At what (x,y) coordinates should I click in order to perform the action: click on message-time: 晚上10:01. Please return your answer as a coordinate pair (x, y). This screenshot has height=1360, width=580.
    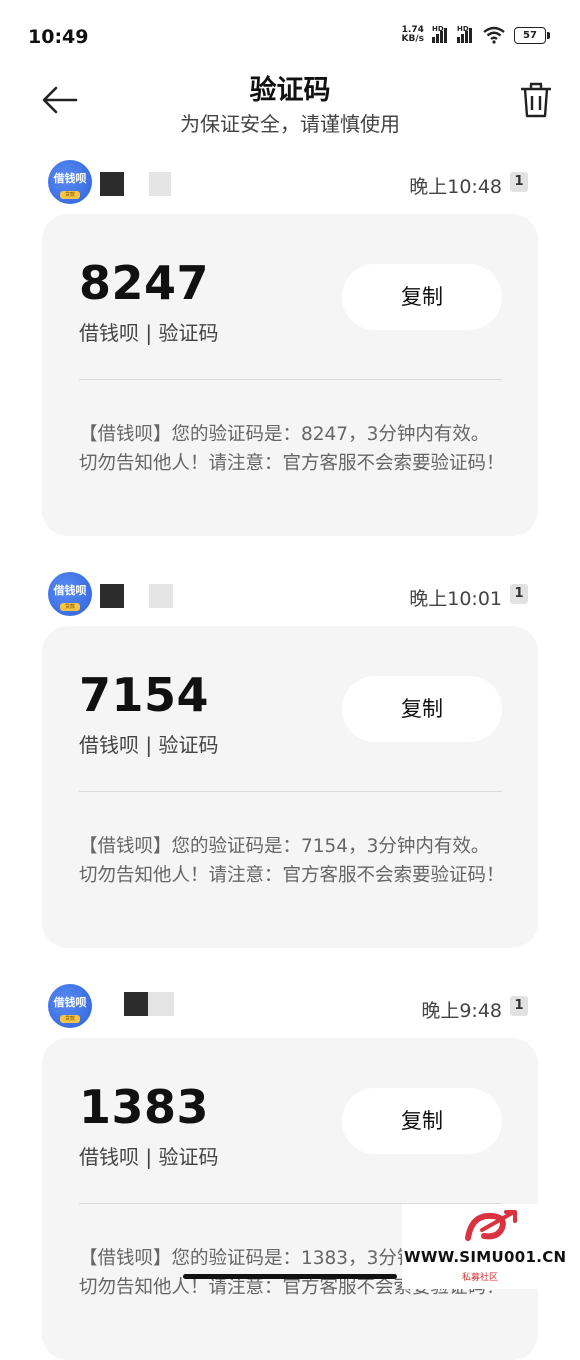
    Looking at the image, I should click on (455, 599).